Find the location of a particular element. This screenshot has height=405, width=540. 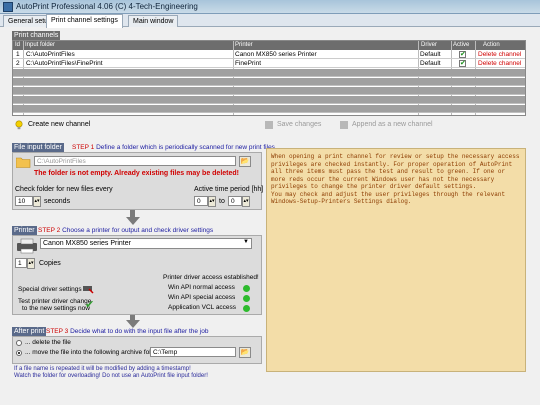

input-folder-field: C:\AutoPrintFiles is located at coordinates (135, 161).